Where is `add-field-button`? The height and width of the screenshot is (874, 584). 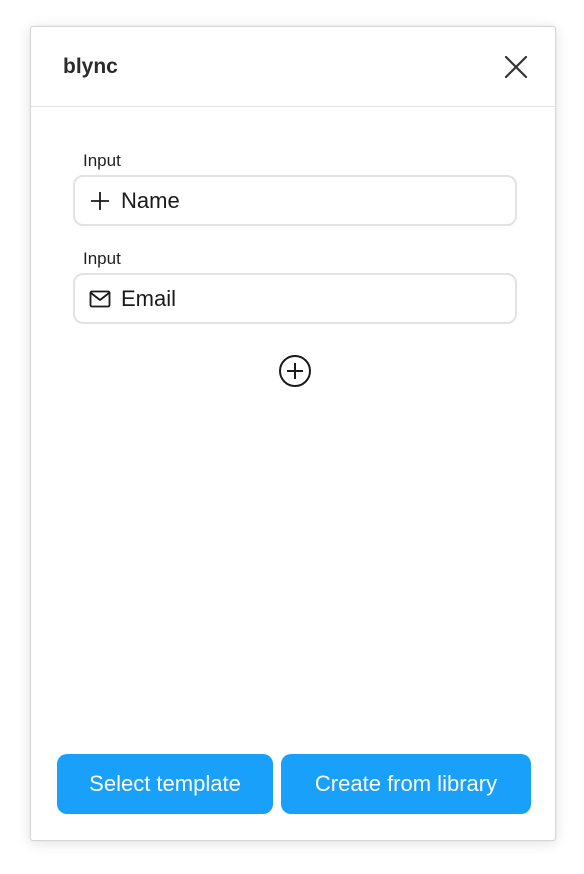
add-field-button is located at coordinates (295, 371).